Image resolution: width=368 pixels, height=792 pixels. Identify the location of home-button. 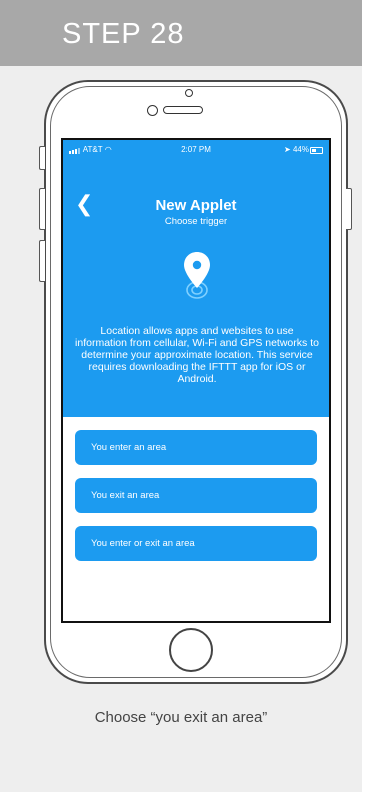
(191, 650).